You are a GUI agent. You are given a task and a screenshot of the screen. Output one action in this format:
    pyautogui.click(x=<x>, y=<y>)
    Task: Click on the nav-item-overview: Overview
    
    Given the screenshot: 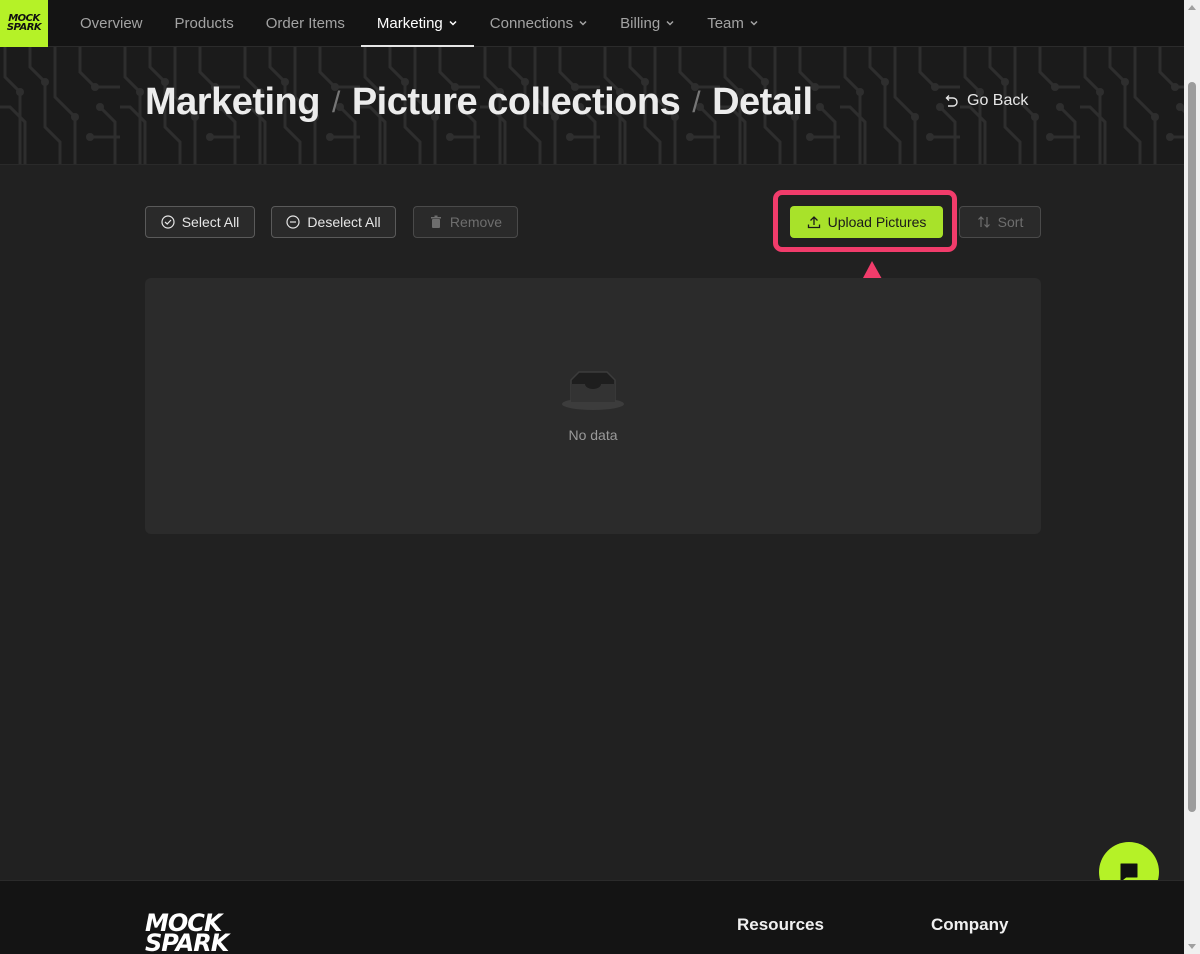 What is the action you would take?
    pyautogui.click(x=111, y=23)
    